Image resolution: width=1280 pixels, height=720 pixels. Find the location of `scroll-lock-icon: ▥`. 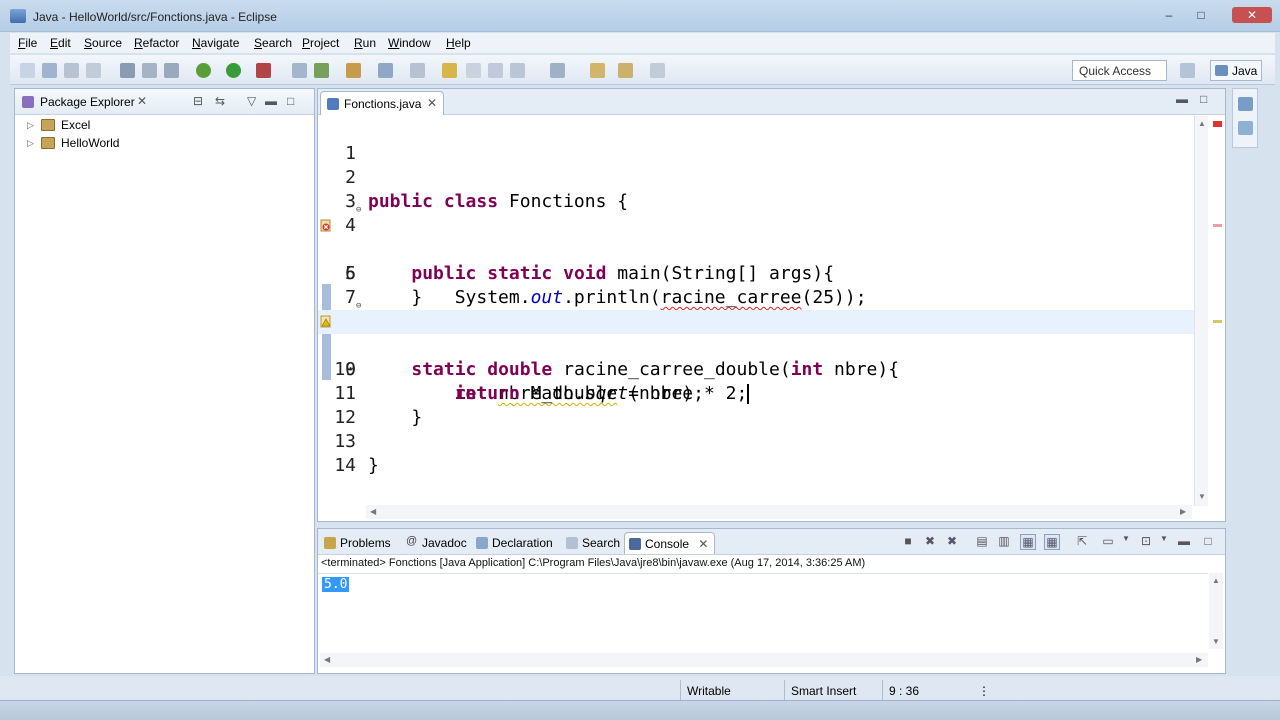

scroll-lock-icon: ▥ is located at coordinates (1004, 542).